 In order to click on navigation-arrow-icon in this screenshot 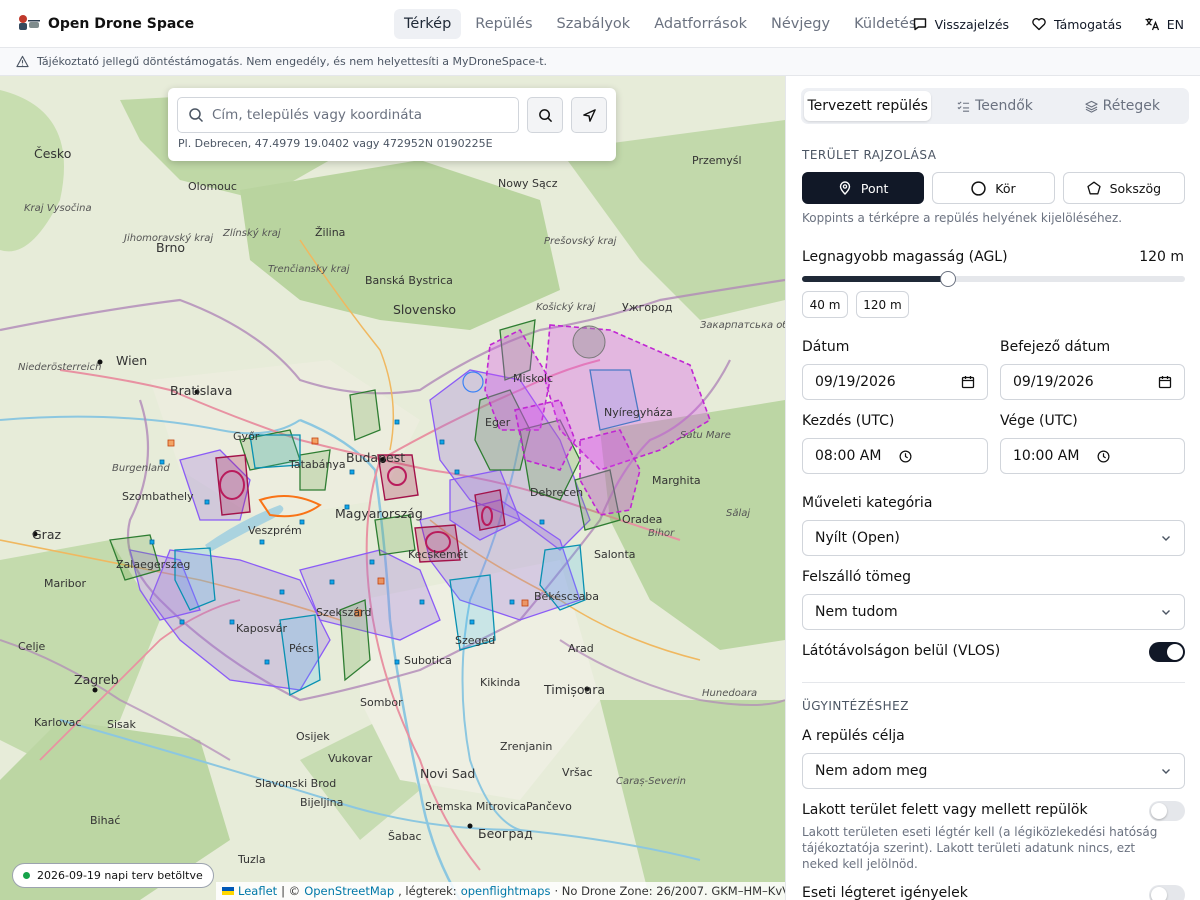, I will do `click(589, 115)`.